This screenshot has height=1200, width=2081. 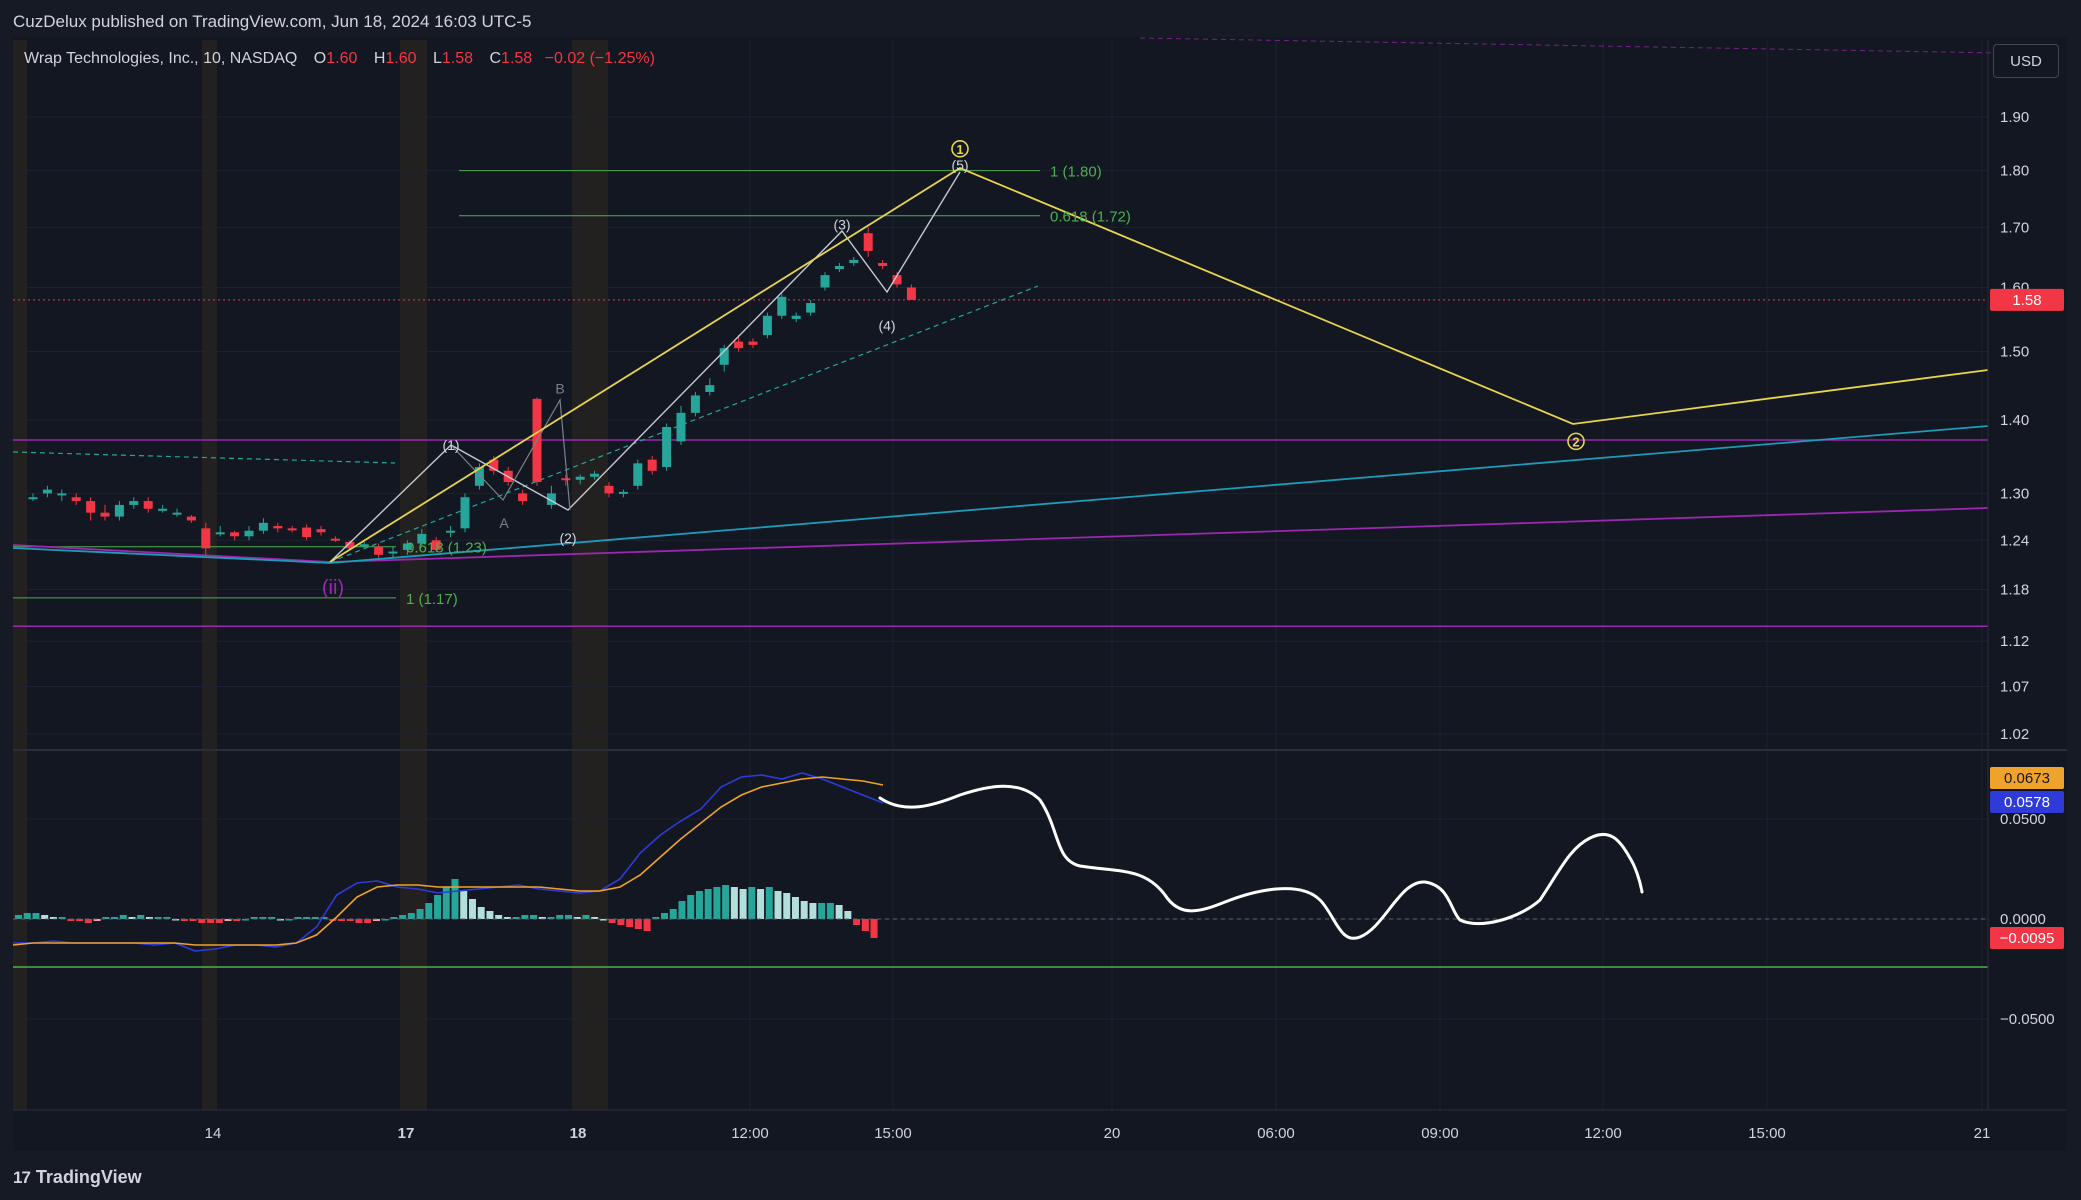 What do you see at coordinates (2027, 802) in the screenshot?
I see `macd-value-badge: 0.0578` at bounding box center [2027, 802].